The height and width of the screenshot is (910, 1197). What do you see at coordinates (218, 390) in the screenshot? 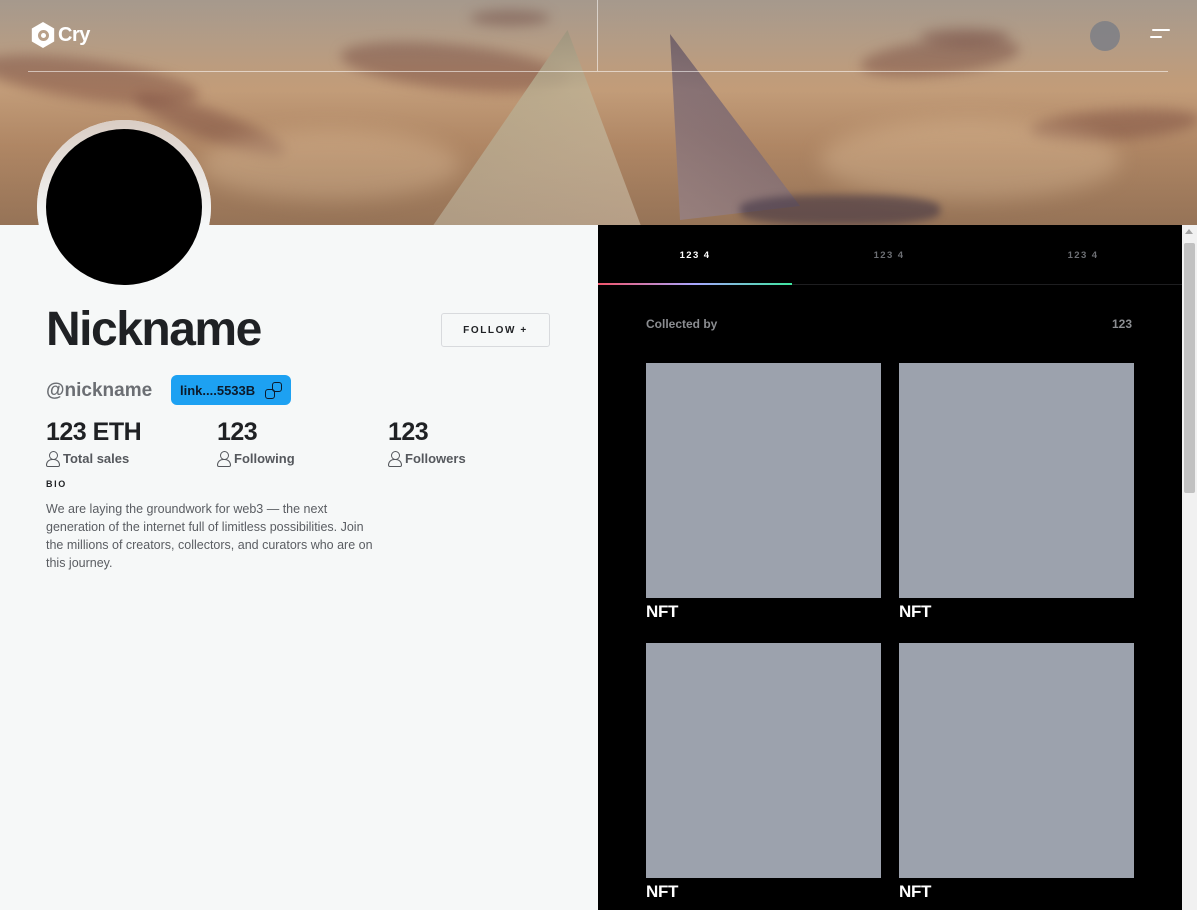
I see `wallet-address: link....5533B` at bounding box center [218, 390].